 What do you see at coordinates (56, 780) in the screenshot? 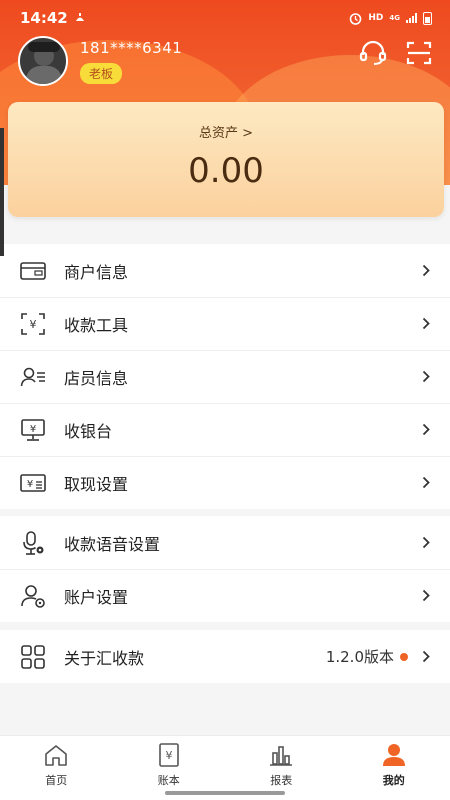
I see `nav-label: 首页` at bounding box center [56, 780].